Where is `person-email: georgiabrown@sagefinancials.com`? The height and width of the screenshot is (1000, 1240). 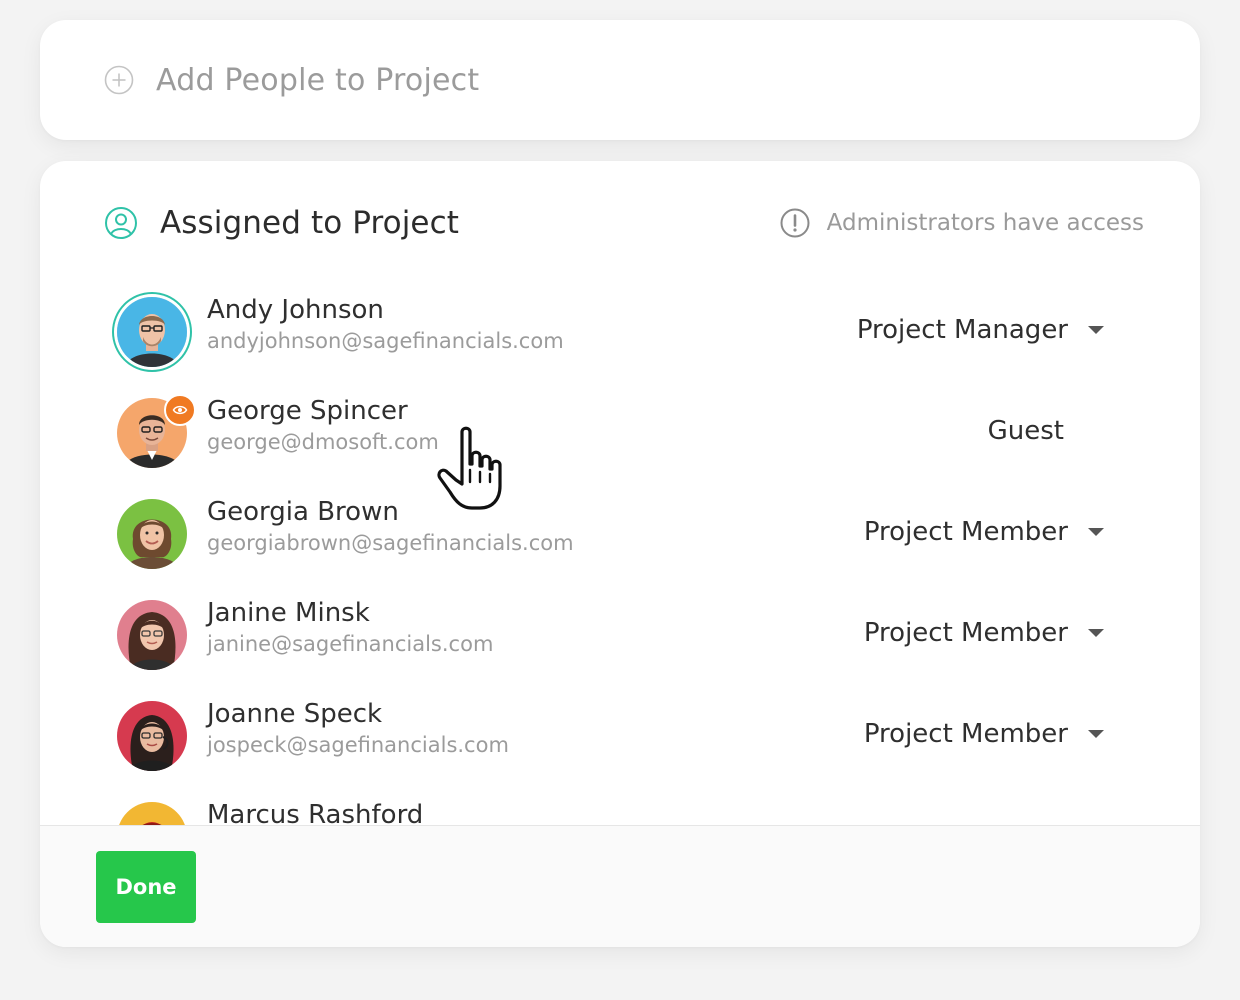 person-email: georgiabrown@sagefinancials.com is located at coordinates (390, 543).